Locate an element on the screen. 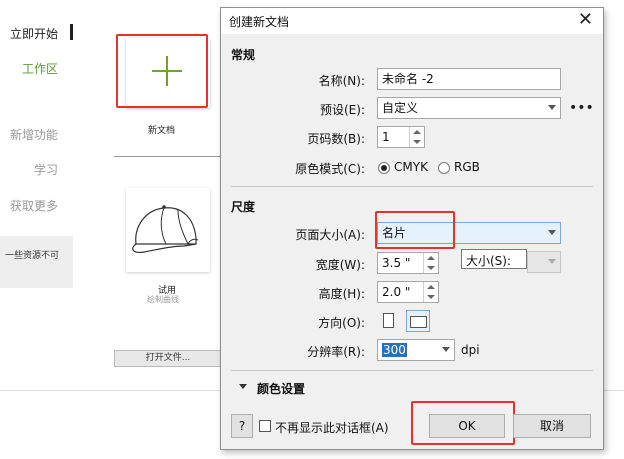 This screenshot has width=624, height=459. nav-active-indicator is located at coordinates (71, 32).